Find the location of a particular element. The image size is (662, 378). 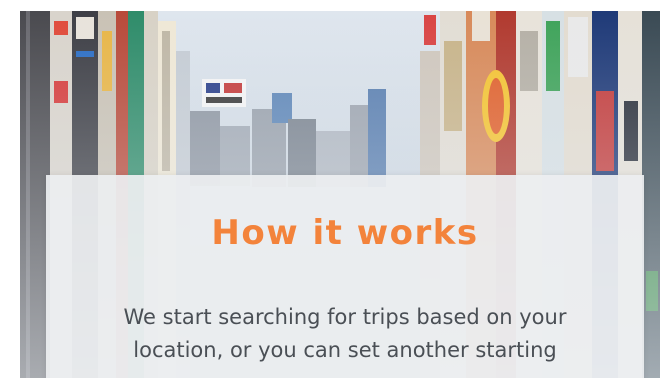

section-title: How it works is located at coordinates (345, 233).